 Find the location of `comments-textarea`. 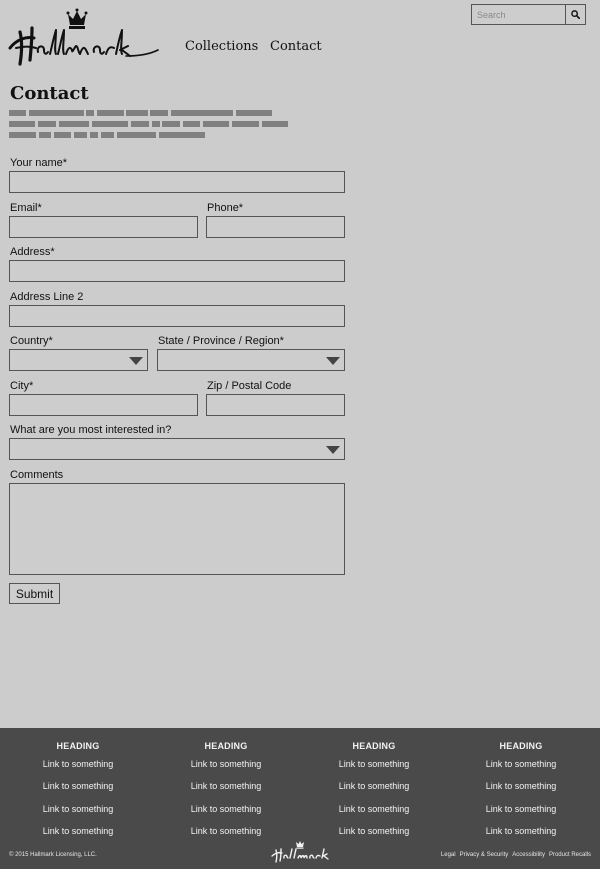

comments-textarea is located at coordinates (177, 529).